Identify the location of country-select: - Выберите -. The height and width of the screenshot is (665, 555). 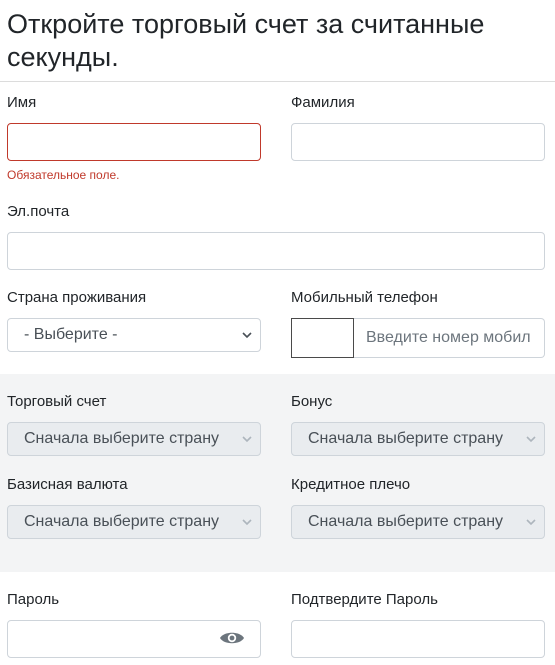
(134, 335).